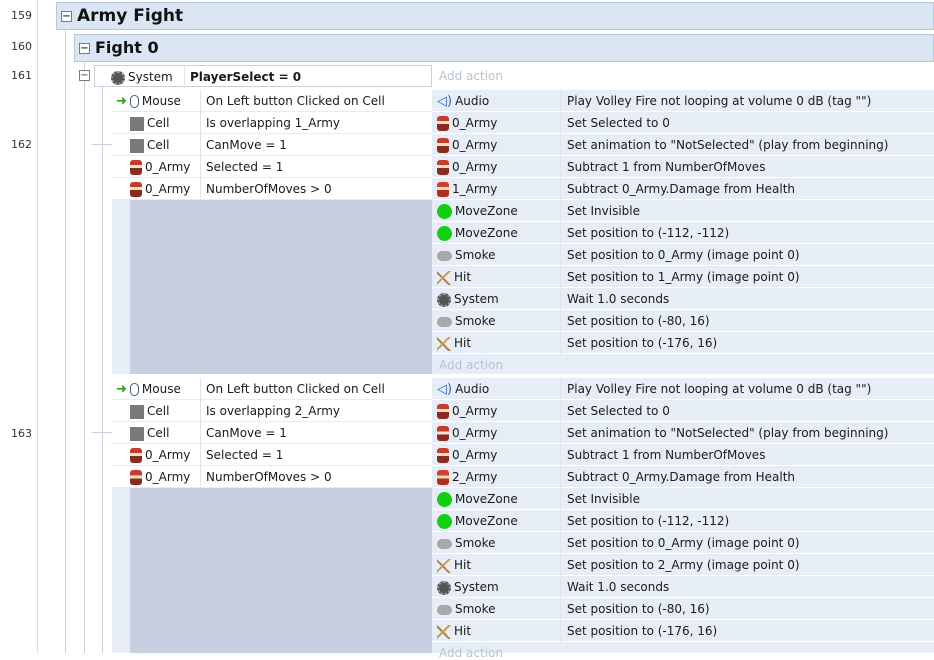 This screenshot has width=934, height=660. I want to click on group-fight-0: − Fight 0, so click(504, 48).